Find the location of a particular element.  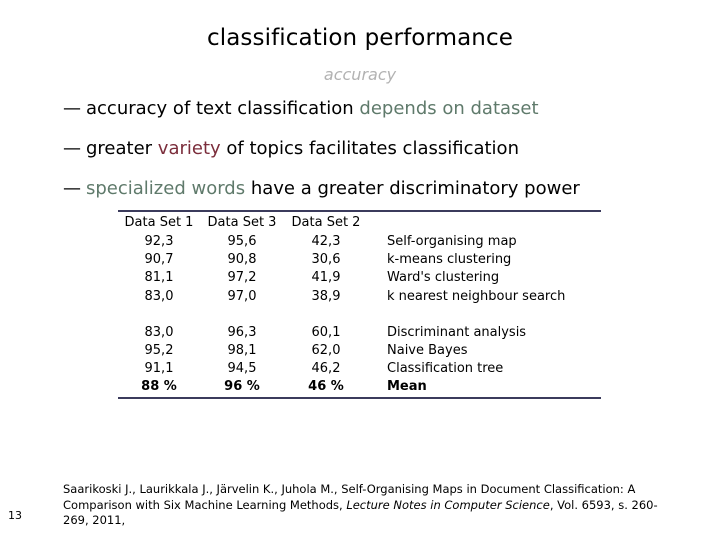

table-header: Data Set 1 Data Set 3 Data Set 2 is located at coordinates (369, 222).